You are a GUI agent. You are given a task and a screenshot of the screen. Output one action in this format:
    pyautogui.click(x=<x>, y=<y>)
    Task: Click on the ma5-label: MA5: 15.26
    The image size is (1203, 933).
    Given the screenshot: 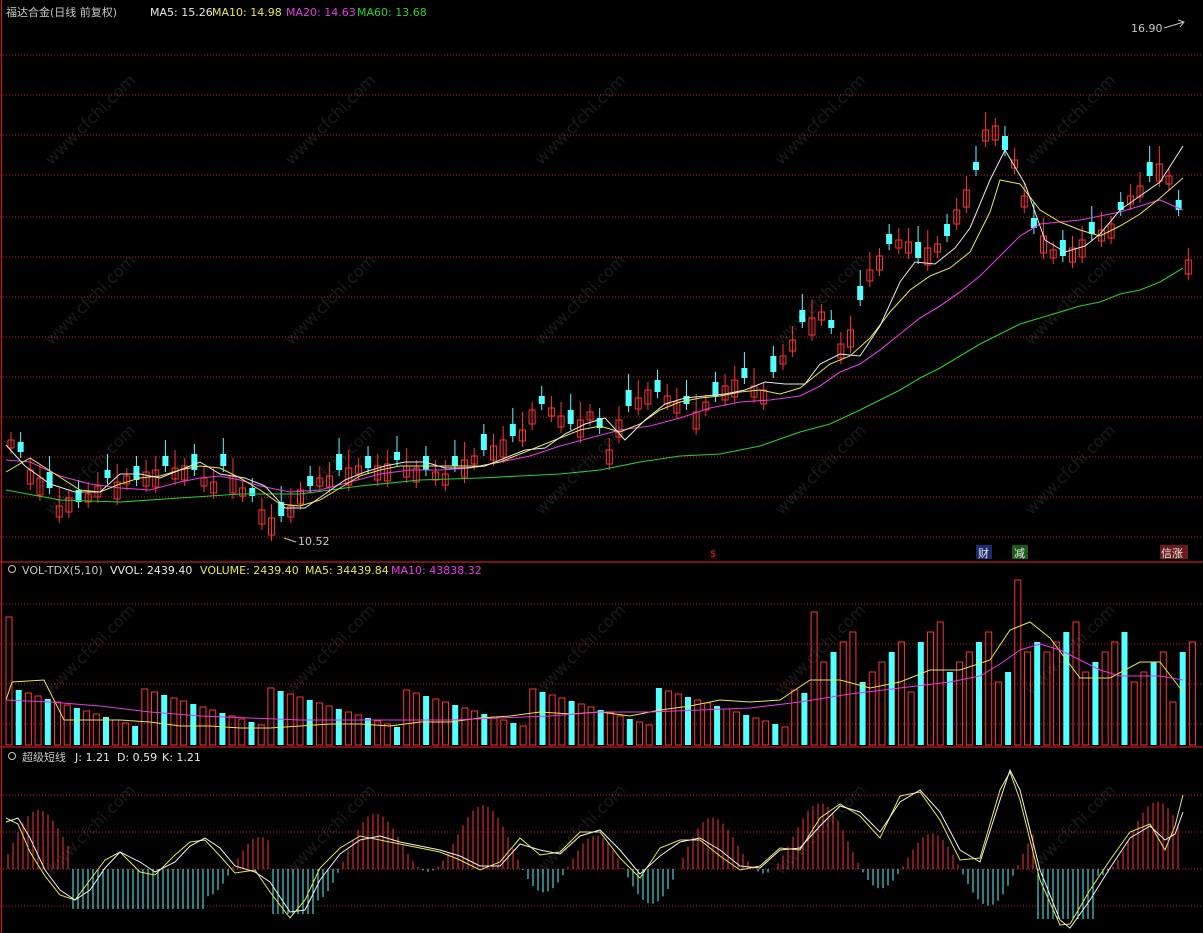 What is the action you would take?
    pyautogui.click(x=181, y=12)
    